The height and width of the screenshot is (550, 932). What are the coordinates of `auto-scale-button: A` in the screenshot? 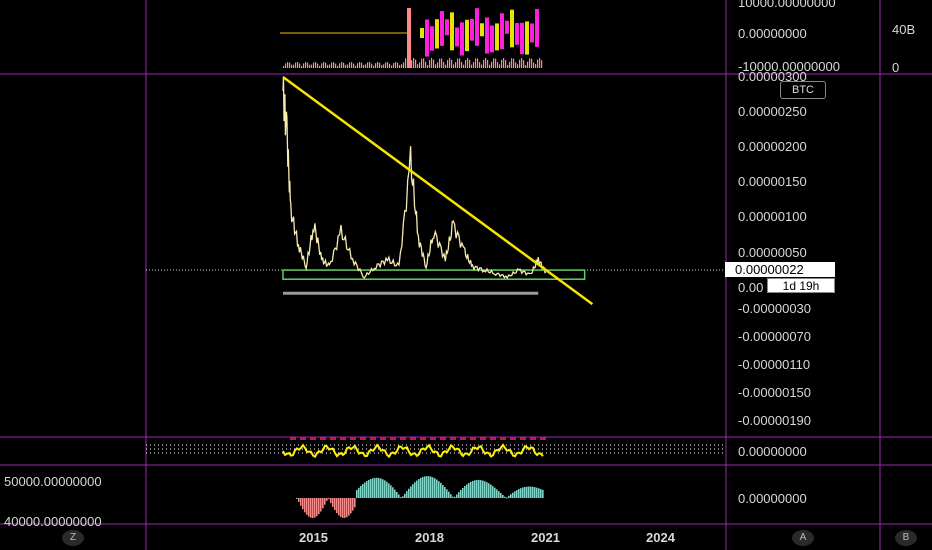 It's located at (803, 538).